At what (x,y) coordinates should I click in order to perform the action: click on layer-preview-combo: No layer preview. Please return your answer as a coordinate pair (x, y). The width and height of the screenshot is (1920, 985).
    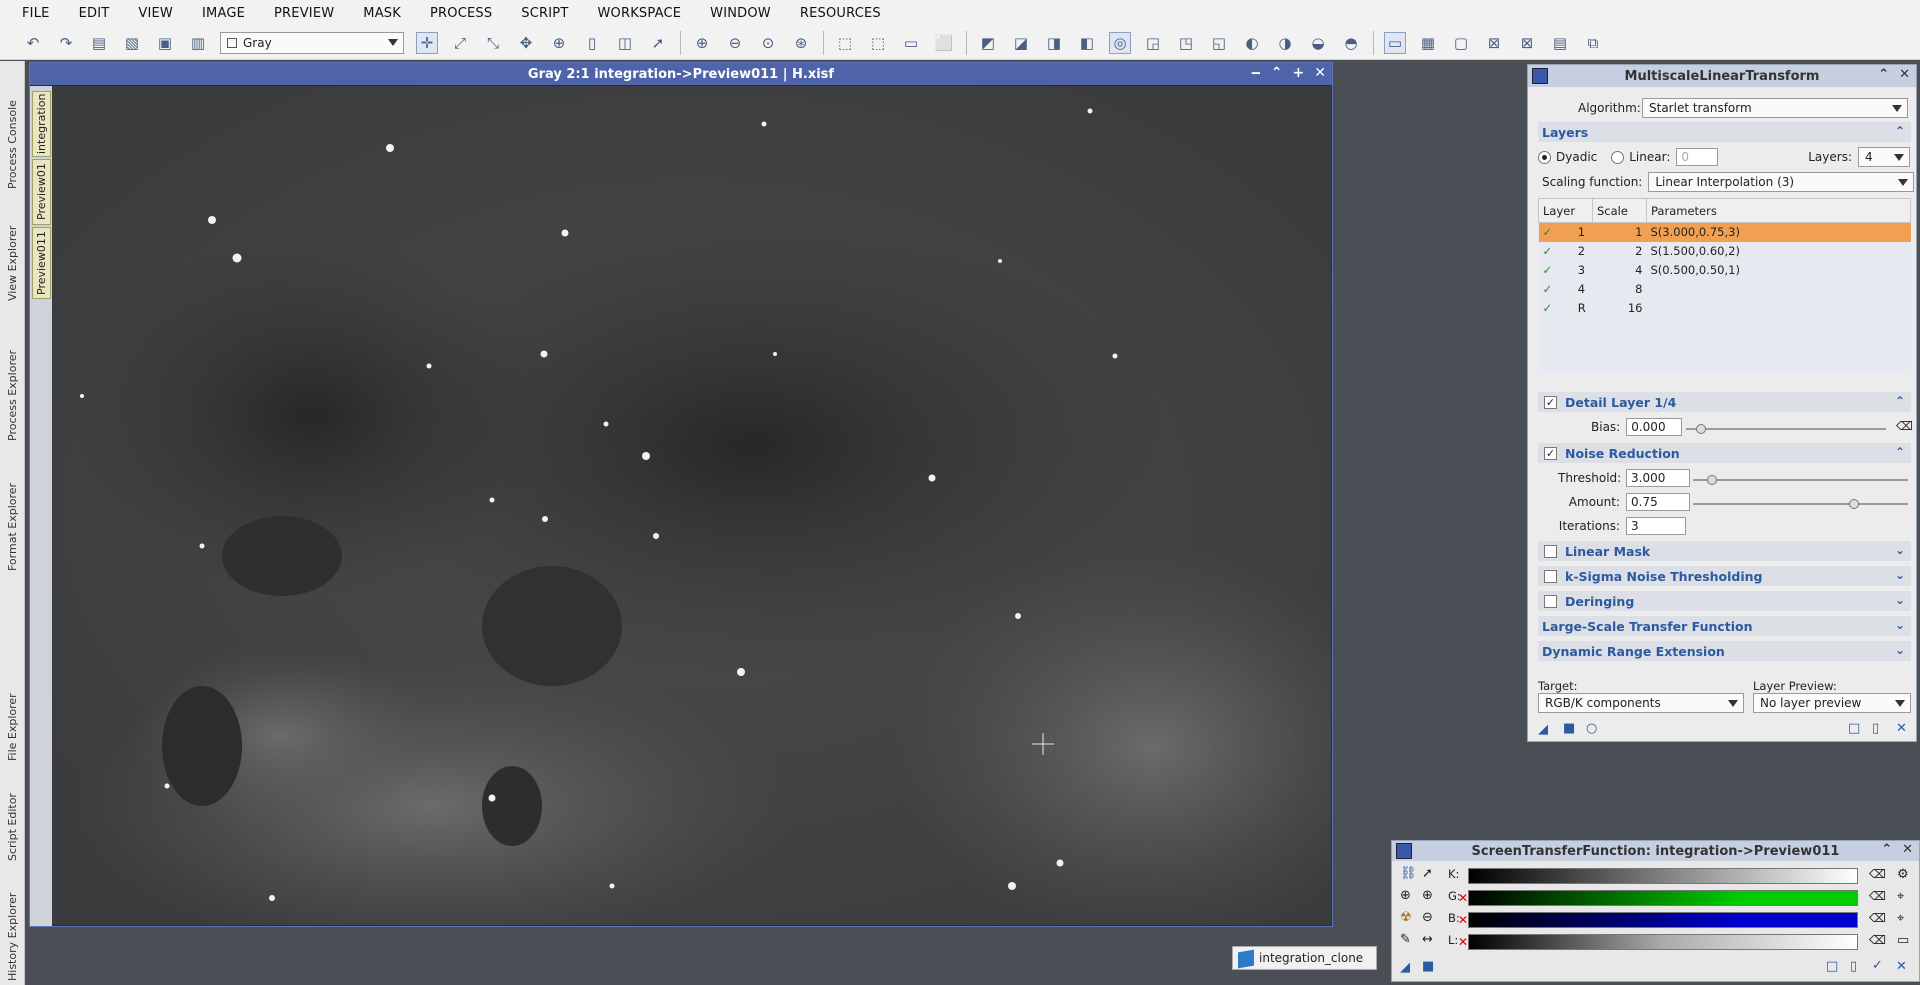
    Looking at the image, I should click on (1832, 703).